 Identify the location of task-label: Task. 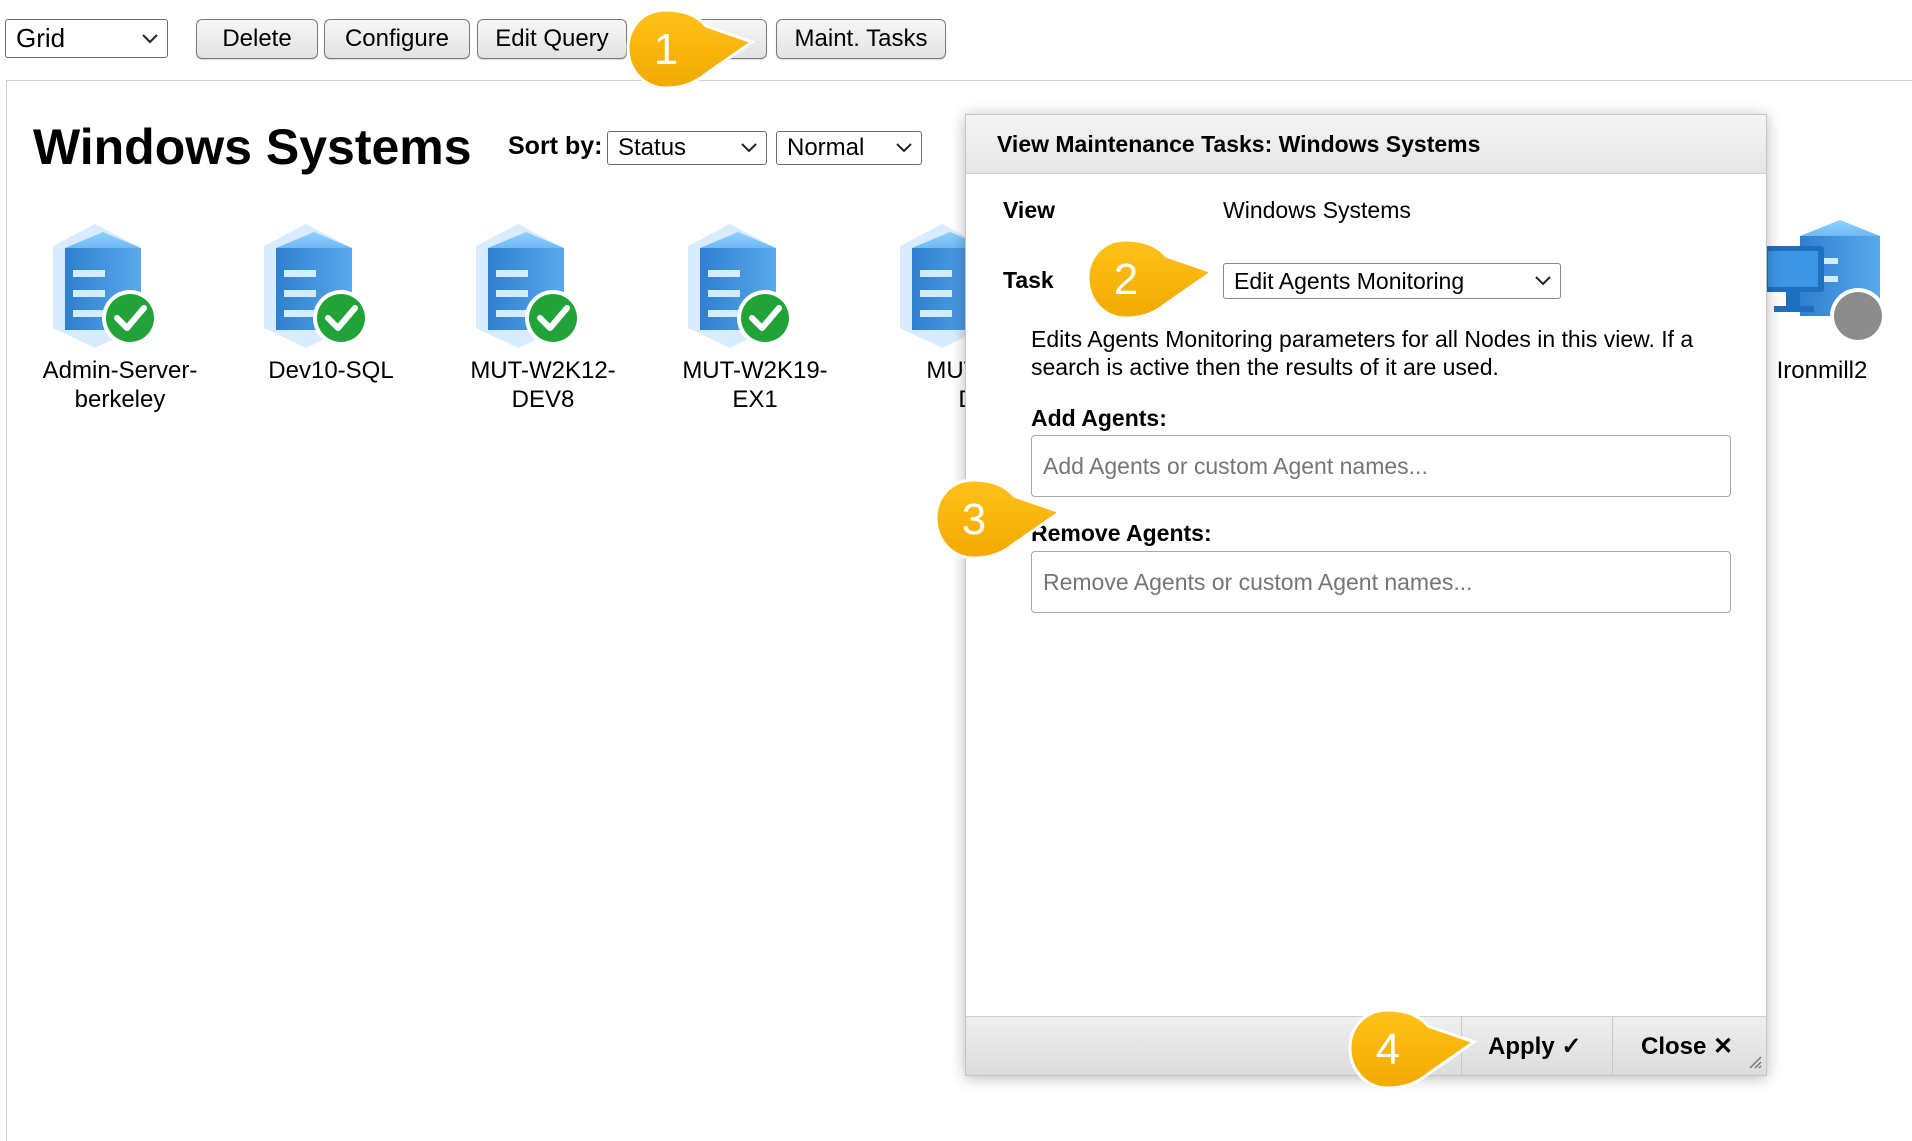
(1028, 280).